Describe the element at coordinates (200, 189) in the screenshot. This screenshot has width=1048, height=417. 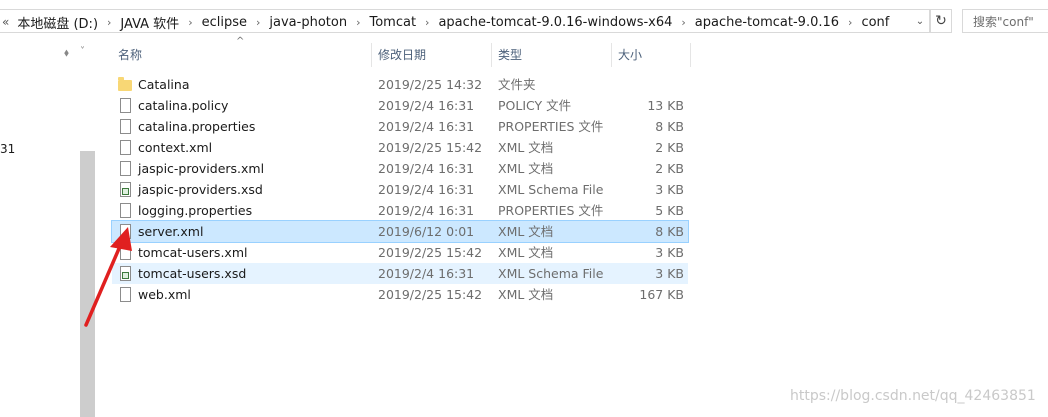
I see `file-name: jaspic-providers.xsd` at that location.